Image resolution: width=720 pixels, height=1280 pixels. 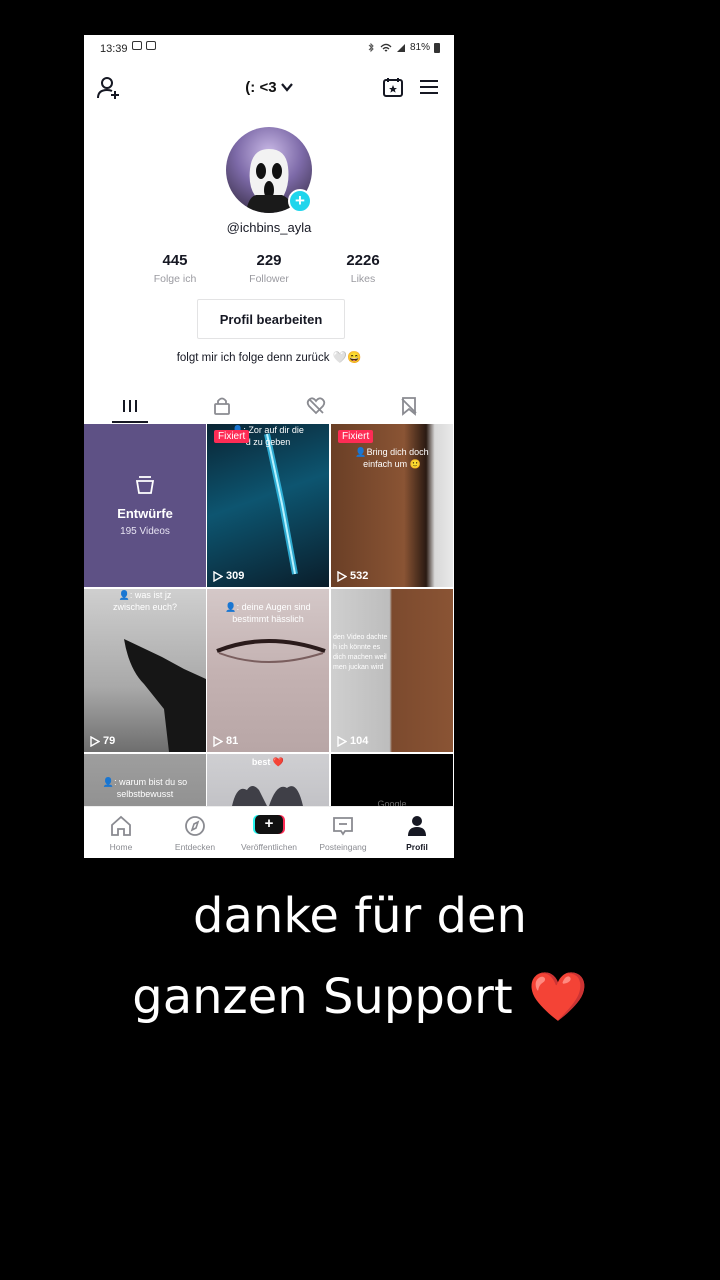 What do you see at coordinates (363, 260) in the screenshot?
I see `stat-value: 2226` at bounding box center [363, 260].